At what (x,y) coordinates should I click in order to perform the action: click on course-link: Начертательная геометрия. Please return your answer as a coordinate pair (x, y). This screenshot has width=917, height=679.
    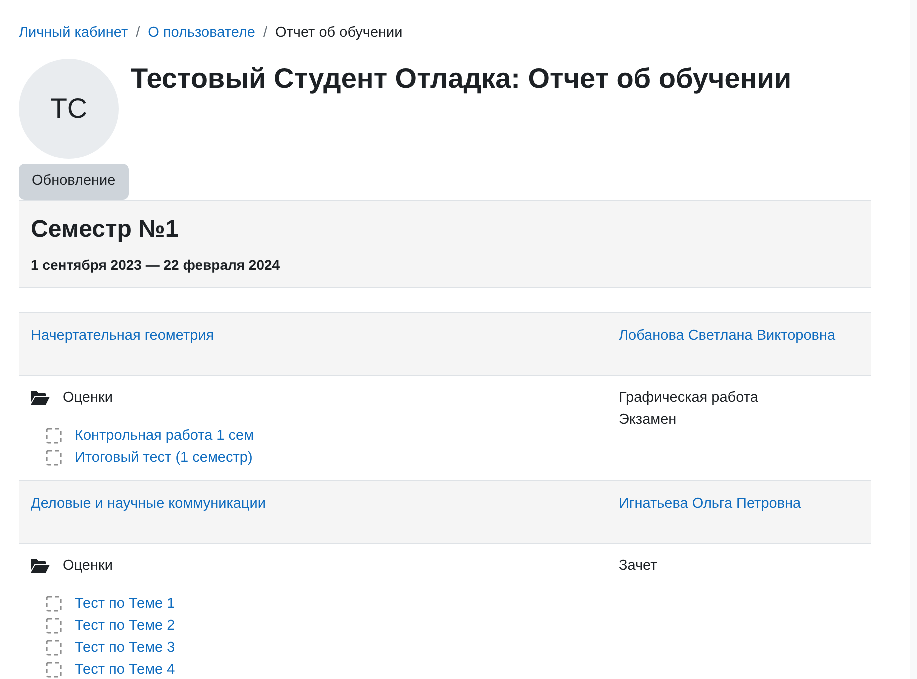
    Looking at the image, I should click on (325, 337).